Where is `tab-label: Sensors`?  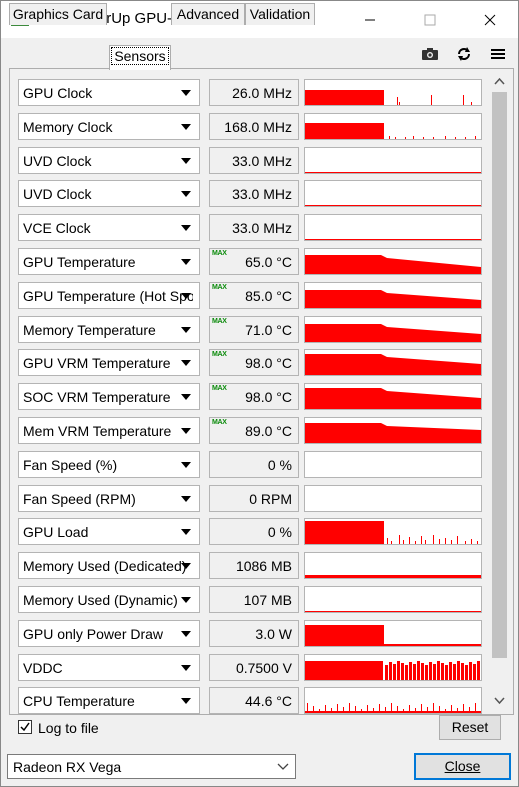 tab-label: Sensors is located at coordinates (140, 56).